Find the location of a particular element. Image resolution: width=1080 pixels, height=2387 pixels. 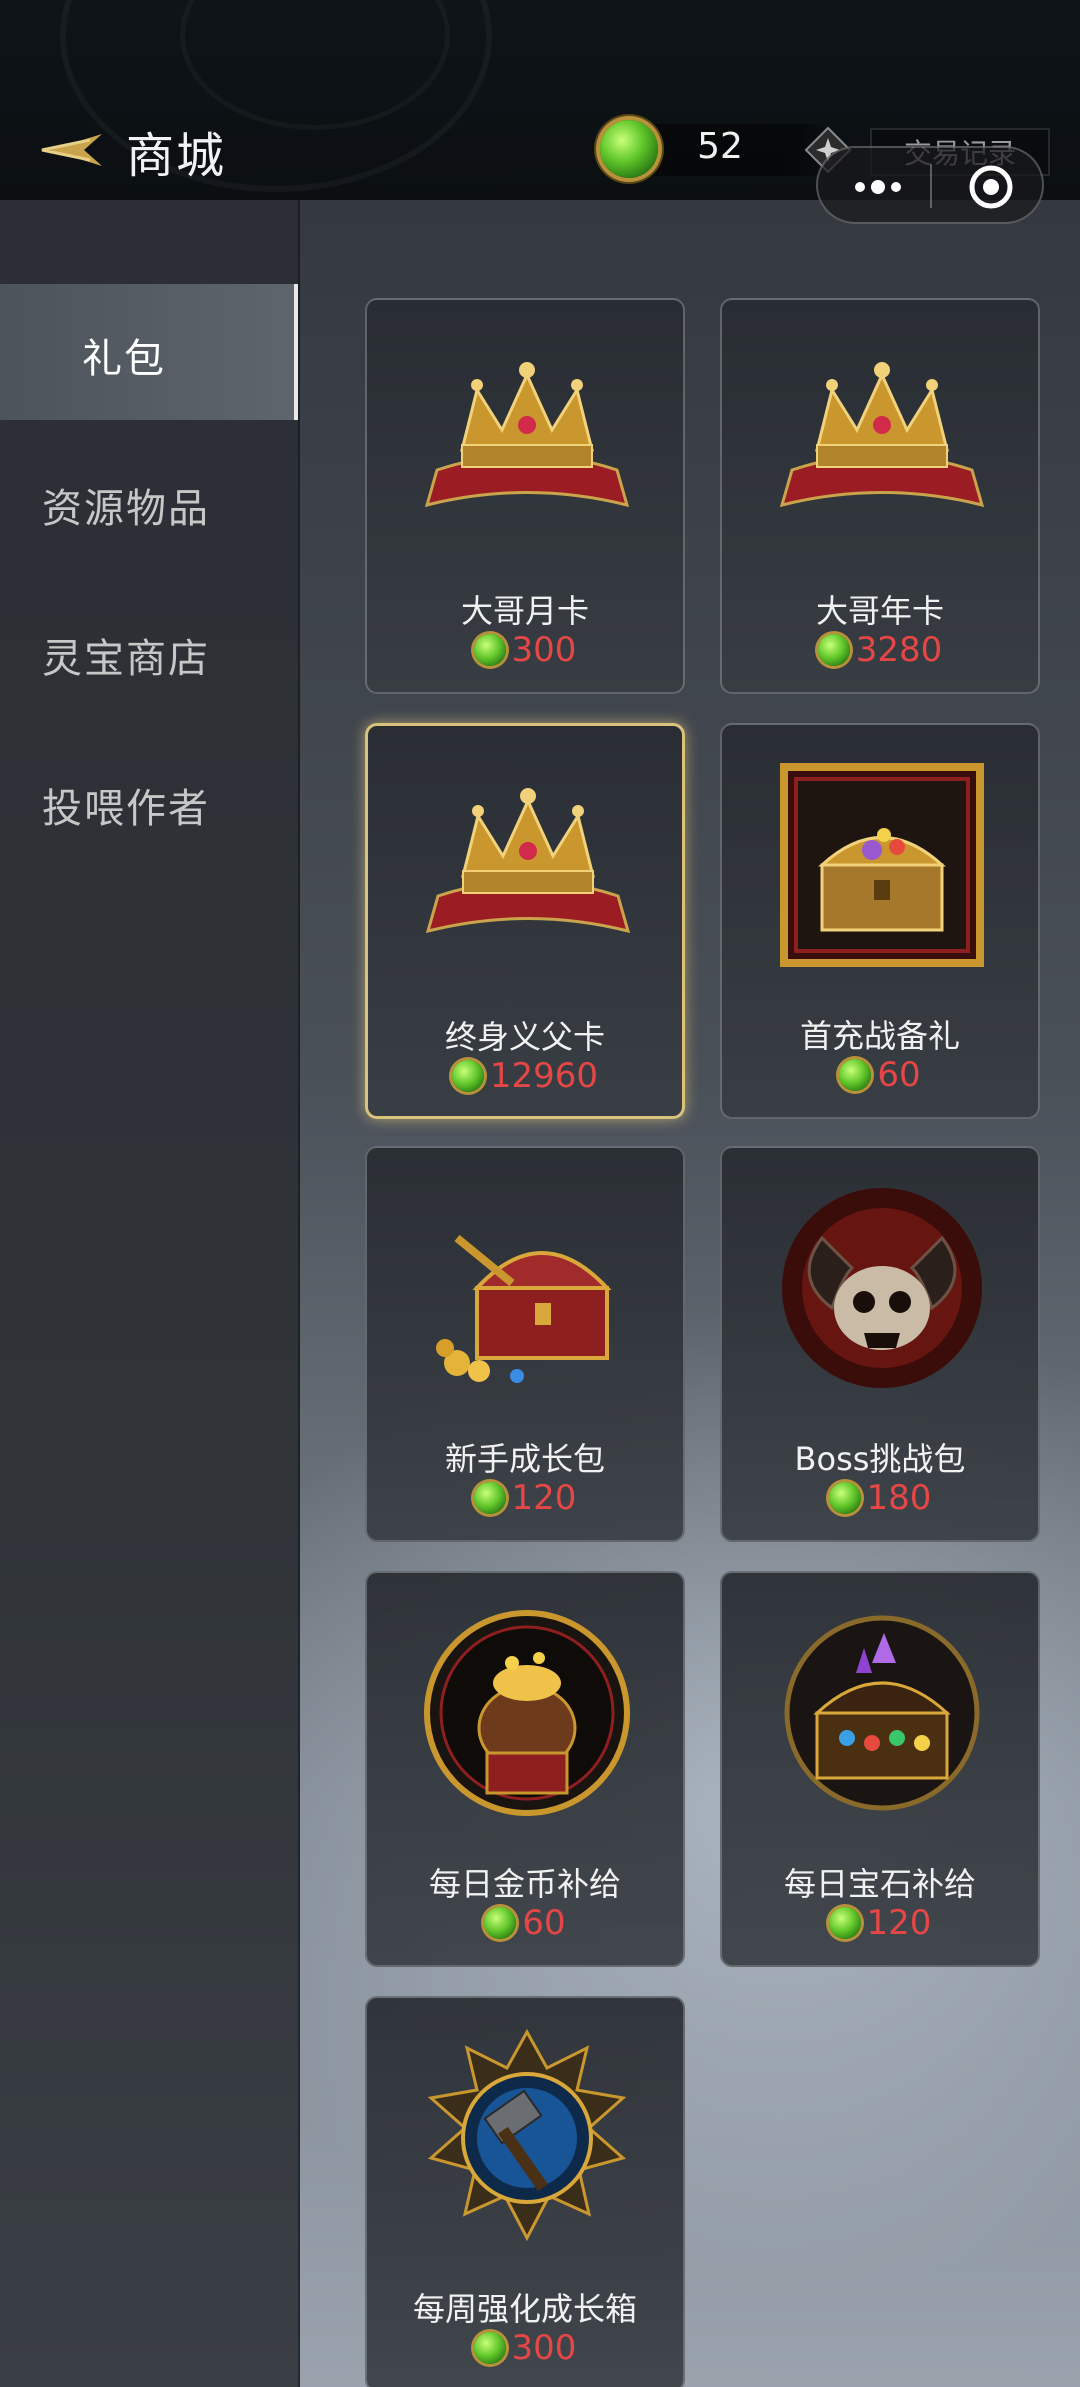

product-price: 180 is located at coordinates (880, 1498).